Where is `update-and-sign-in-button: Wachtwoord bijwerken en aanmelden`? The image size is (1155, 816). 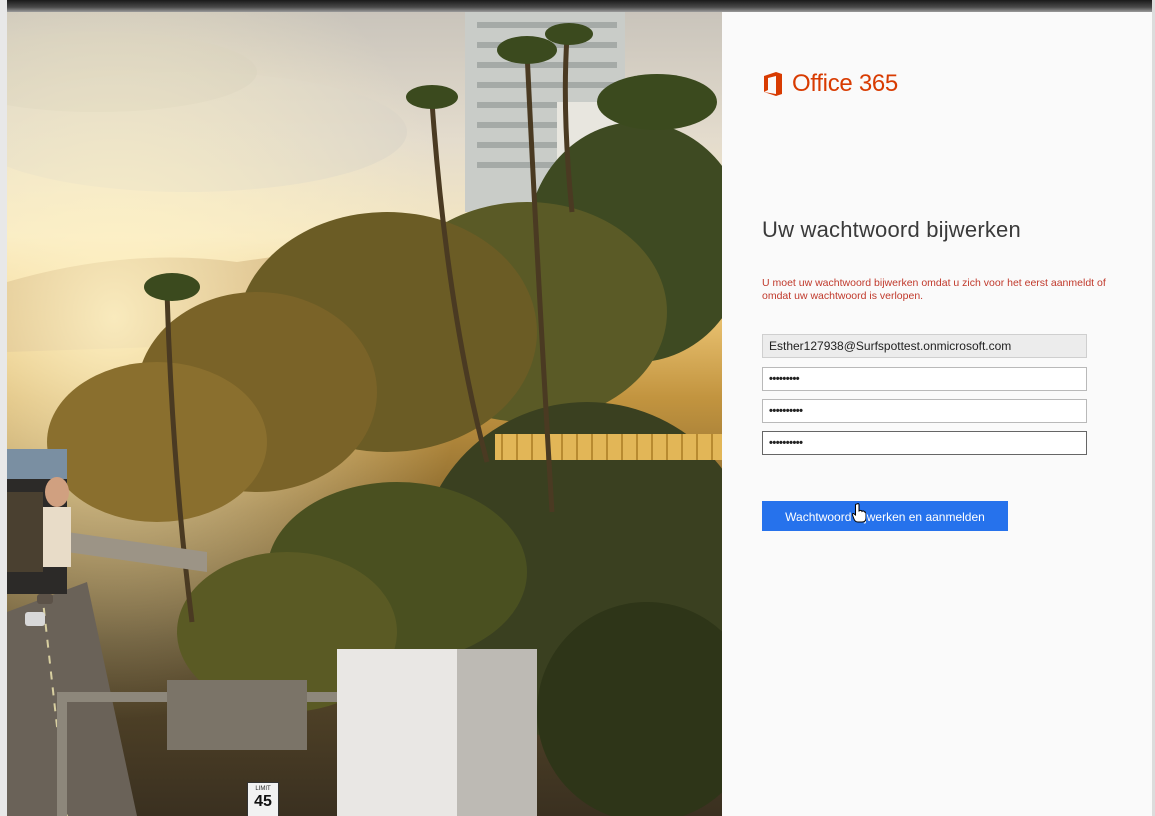 update-and-sign-in-button: Wachtwoord bijwerken en aanmelden is located at coordinates (885, 516).